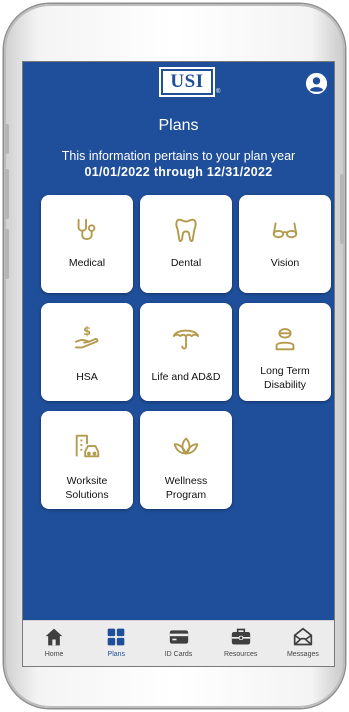 The image size is (349, 712). Describe the element at coordinates (54, 654) in the screenshot. I see `tab-label: Home` at that location.